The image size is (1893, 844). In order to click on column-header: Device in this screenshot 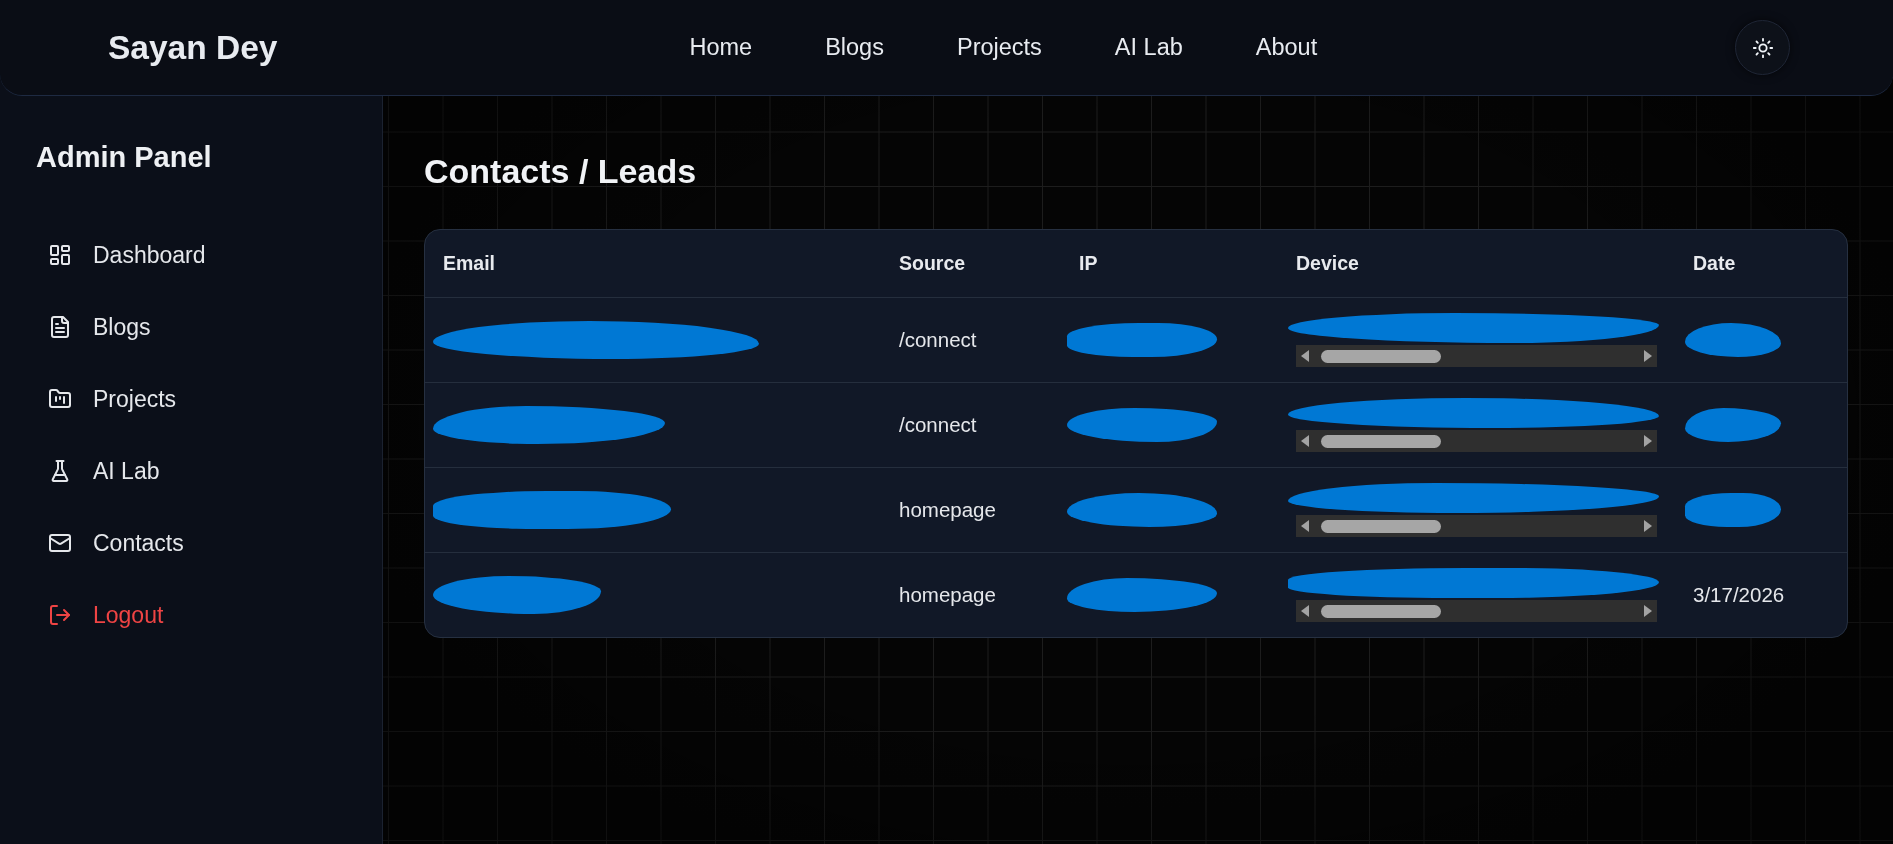, I will do `click(1327, 263)`.